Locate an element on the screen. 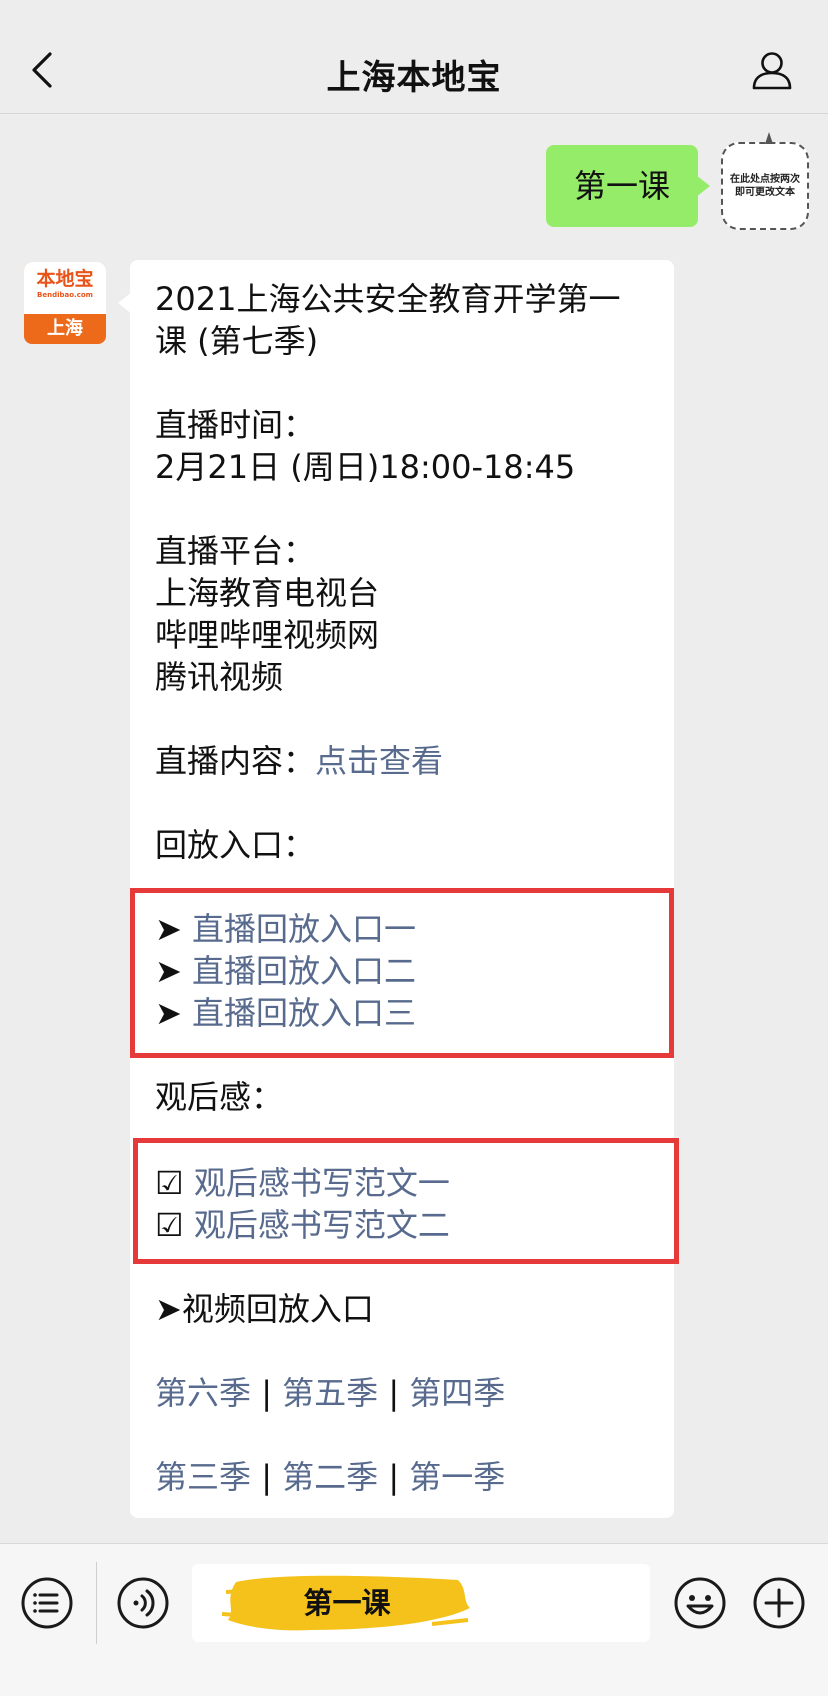 The image size is (828, 1696). season-5-link: 第五季 is located at coordinates (330, 1393).